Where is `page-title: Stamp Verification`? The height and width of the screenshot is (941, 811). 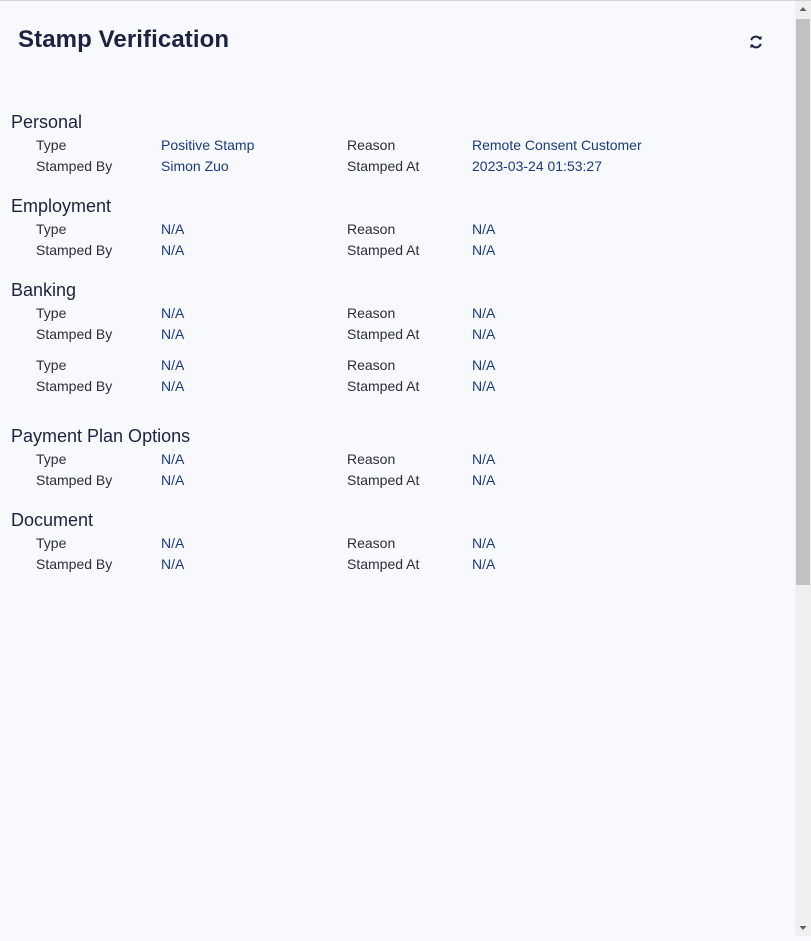 page-title: Stamp Verification is located at coordinates (124, 39).